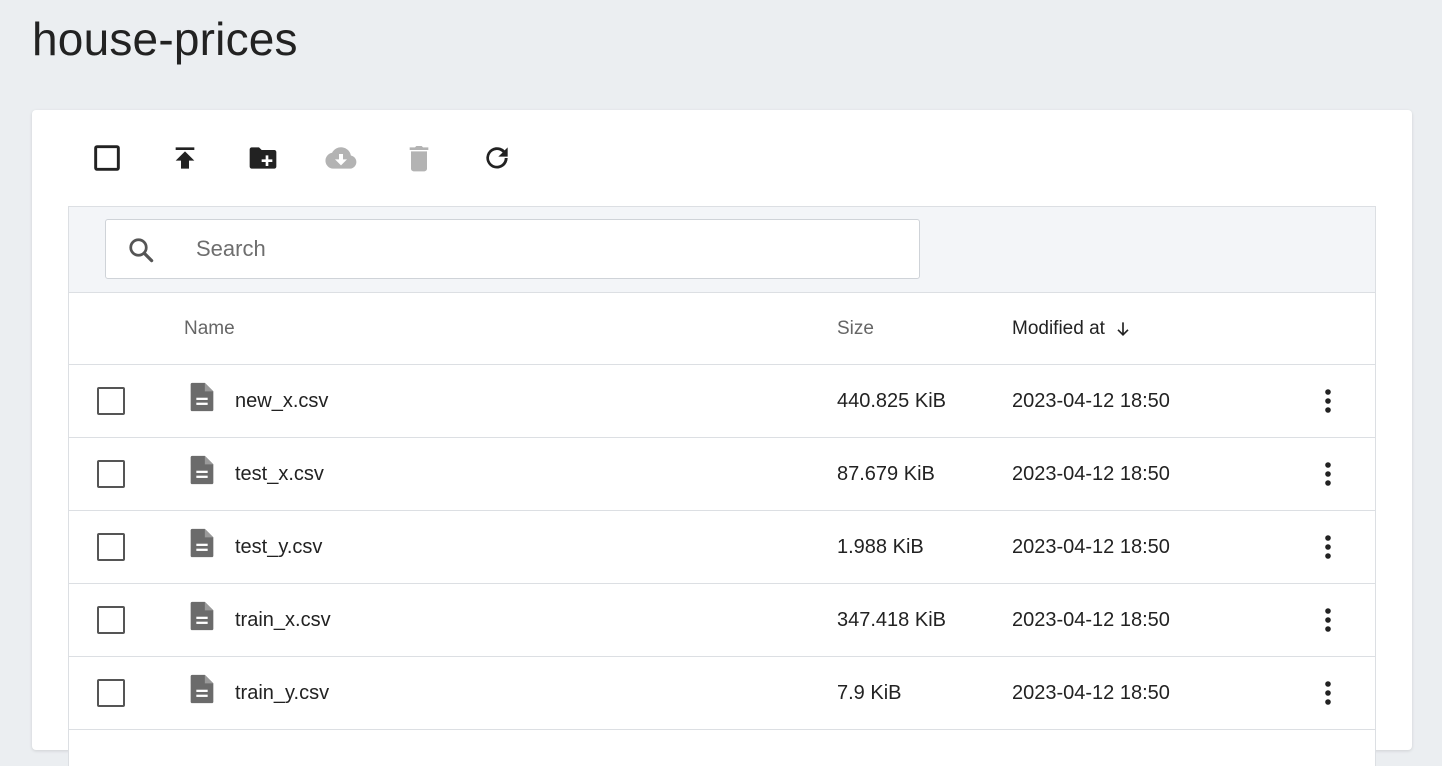 The height and width of the screenshot is (766, 1442). I want to click on checkbox-outline-icon, so click(107, 158).